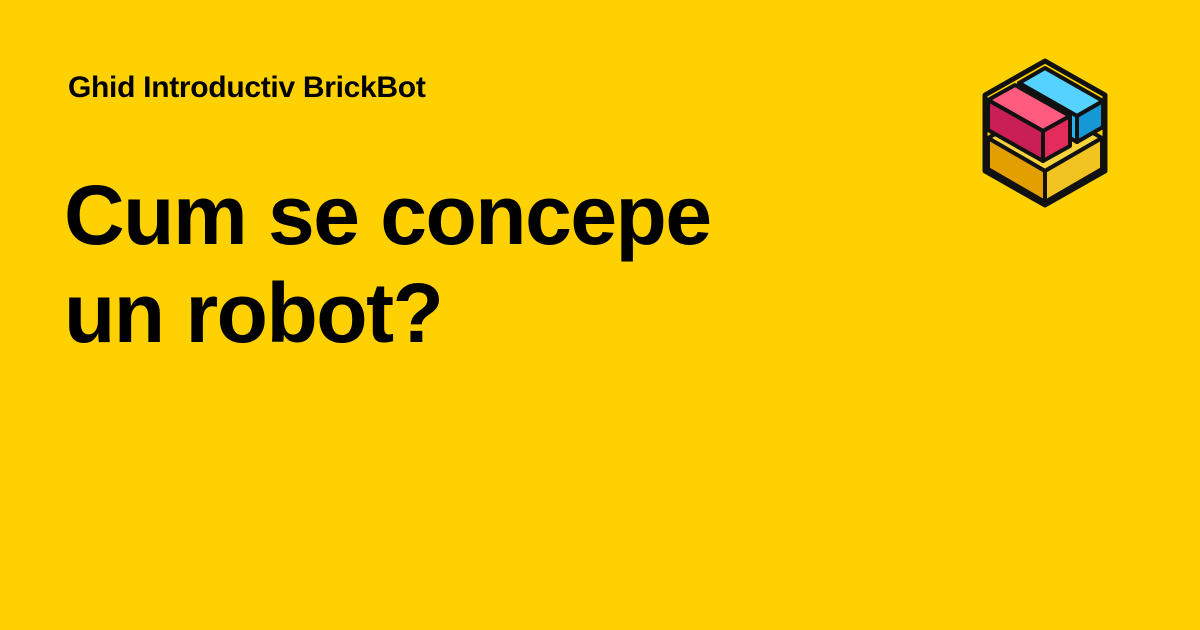  Describe the element at coordinates (1045, 133) in the screenshot. I see `brickbot-logo-icon` at that location.